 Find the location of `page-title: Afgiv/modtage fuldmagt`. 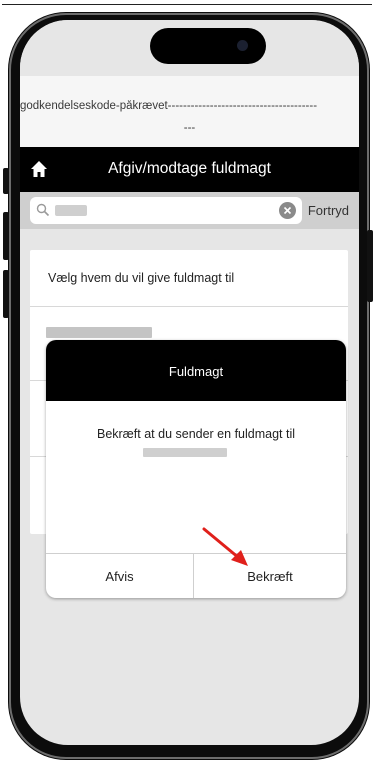

page-title: Afgiv/modtage fuldmagt is located at coordinates (189, 168).